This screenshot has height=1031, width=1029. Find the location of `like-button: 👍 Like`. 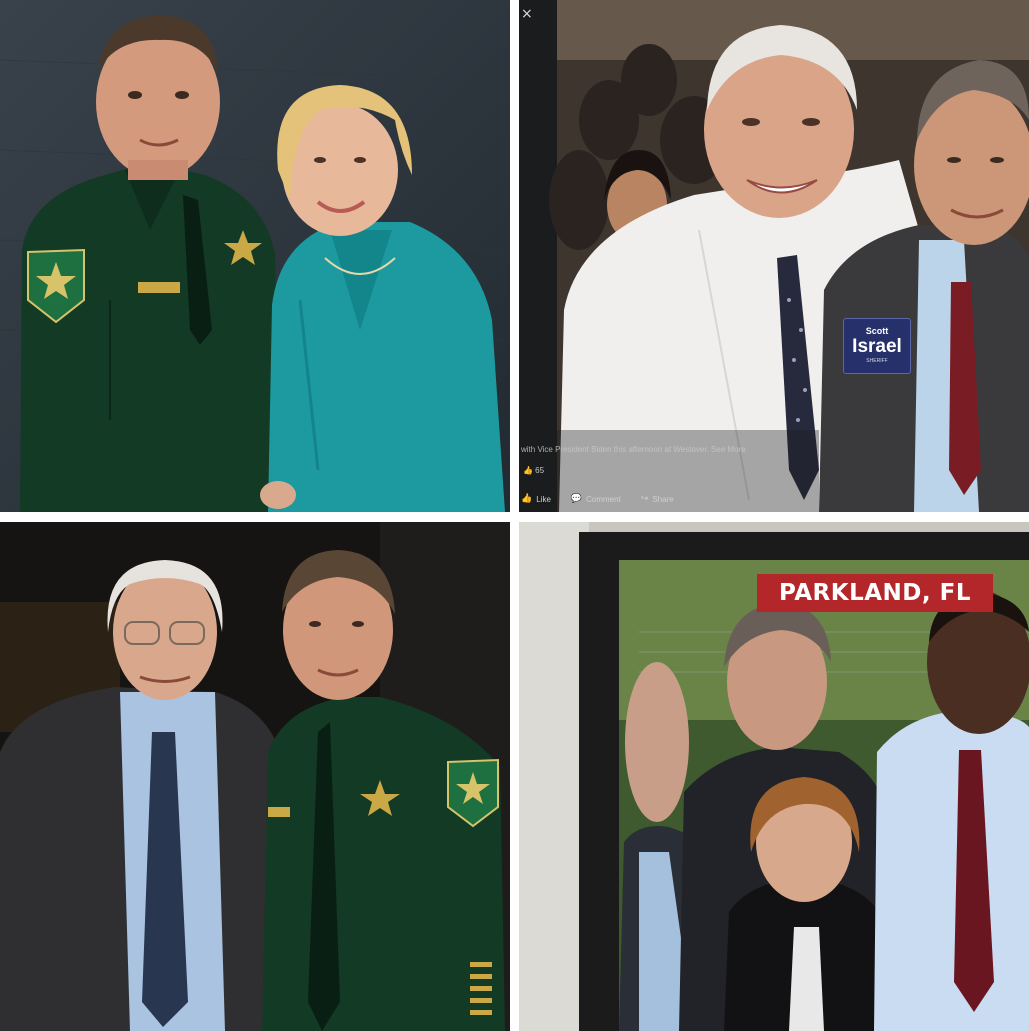

like-button: 👍 Like is located at coordinates (535, 499).